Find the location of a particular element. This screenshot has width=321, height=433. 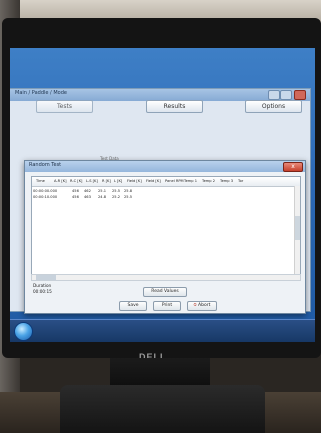

column-header: L-S [K] is located at coordinates (92, 181).